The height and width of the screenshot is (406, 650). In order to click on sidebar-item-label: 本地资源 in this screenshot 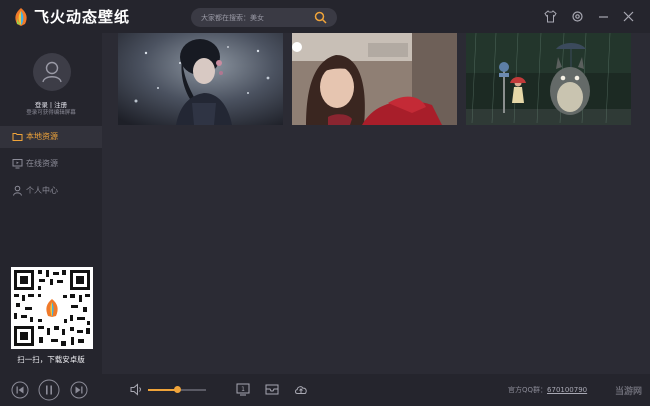, I will do `click(42, 136)`.